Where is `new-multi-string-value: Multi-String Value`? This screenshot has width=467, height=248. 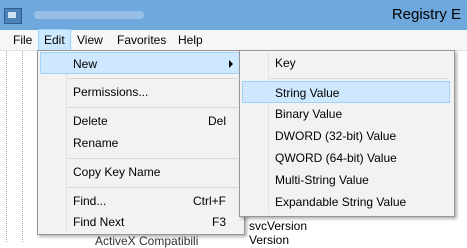 new-multi-string-value: Multi-String Value is located at coordinates (346, 180).